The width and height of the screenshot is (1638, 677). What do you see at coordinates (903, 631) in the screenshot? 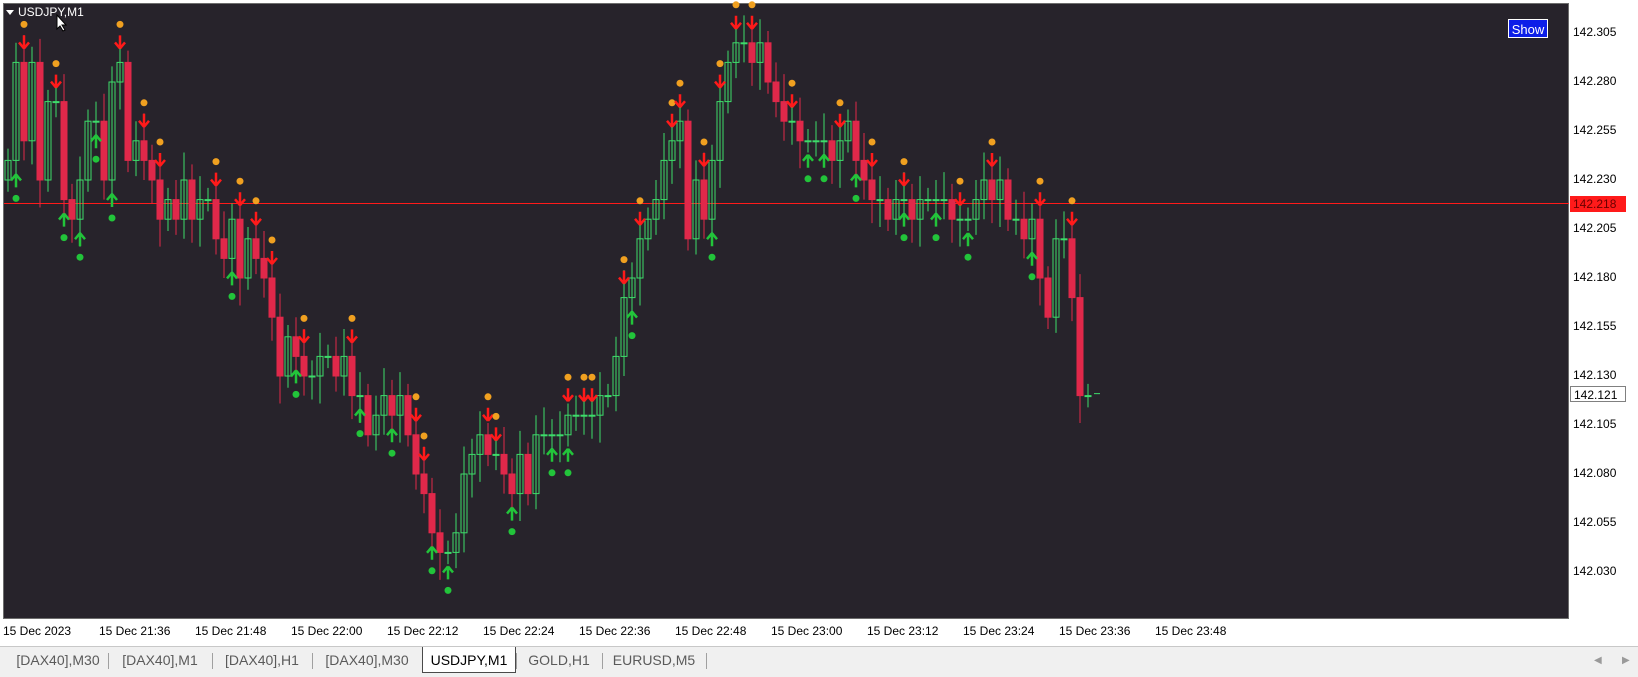
I see `time-tick-label: 15 Dec 23:12` at bounding box center [903, 631].